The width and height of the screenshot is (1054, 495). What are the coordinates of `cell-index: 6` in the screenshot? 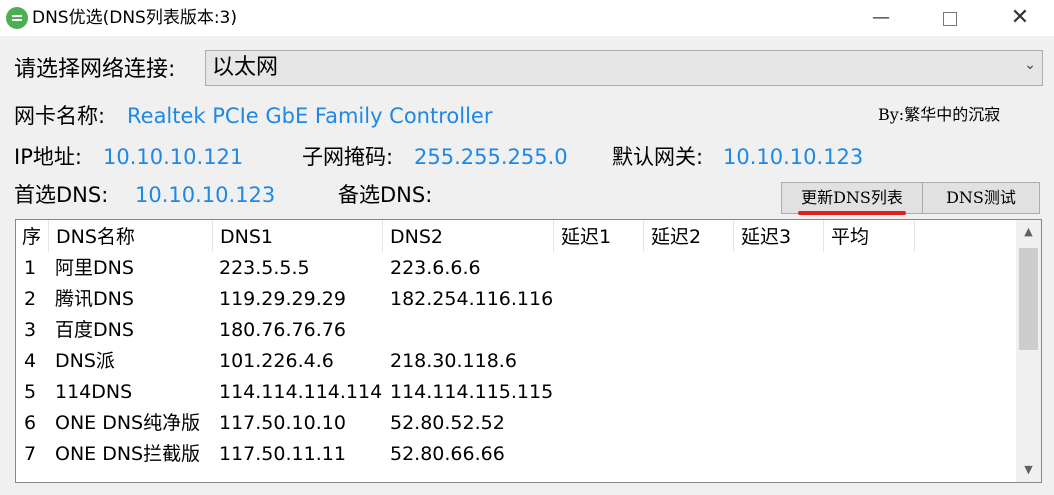 It's located at (30, 423).